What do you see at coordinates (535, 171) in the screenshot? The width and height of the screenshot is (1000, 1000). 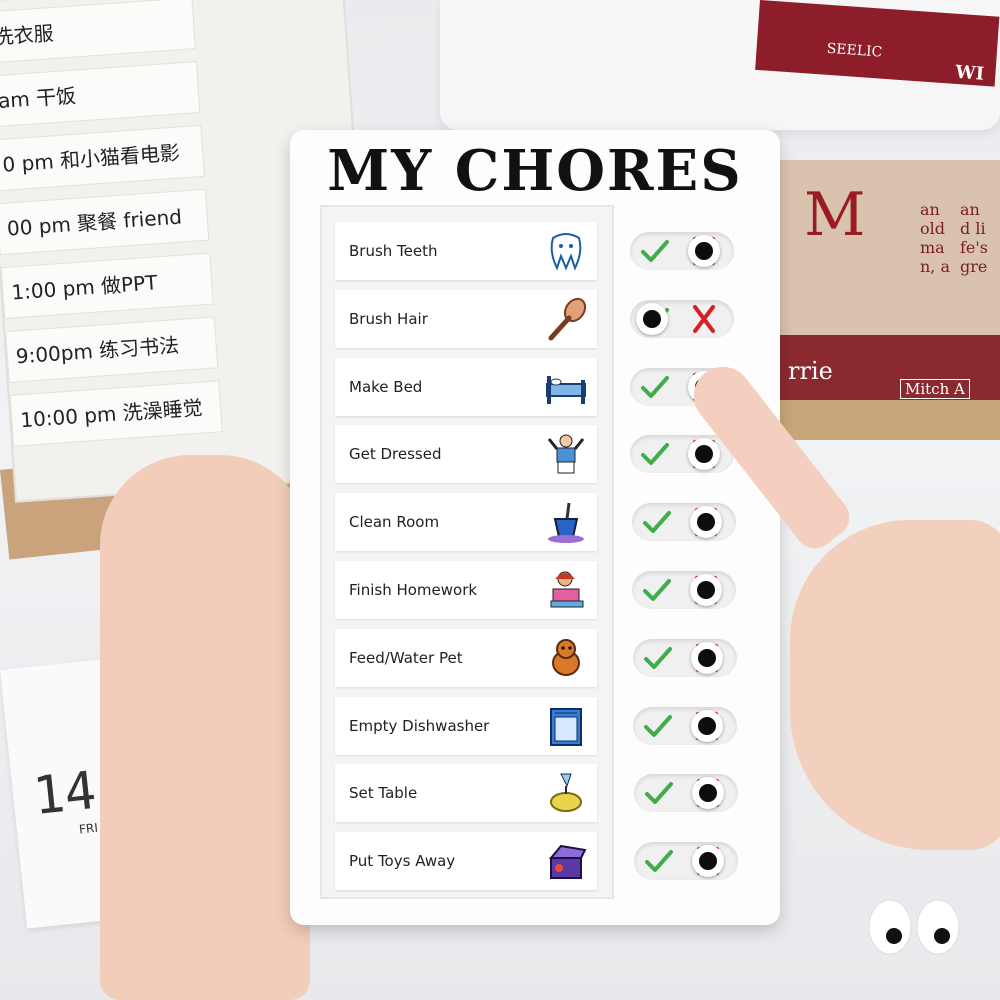 I see `board-title: MY CHORES` at bounding box center [535, 171].